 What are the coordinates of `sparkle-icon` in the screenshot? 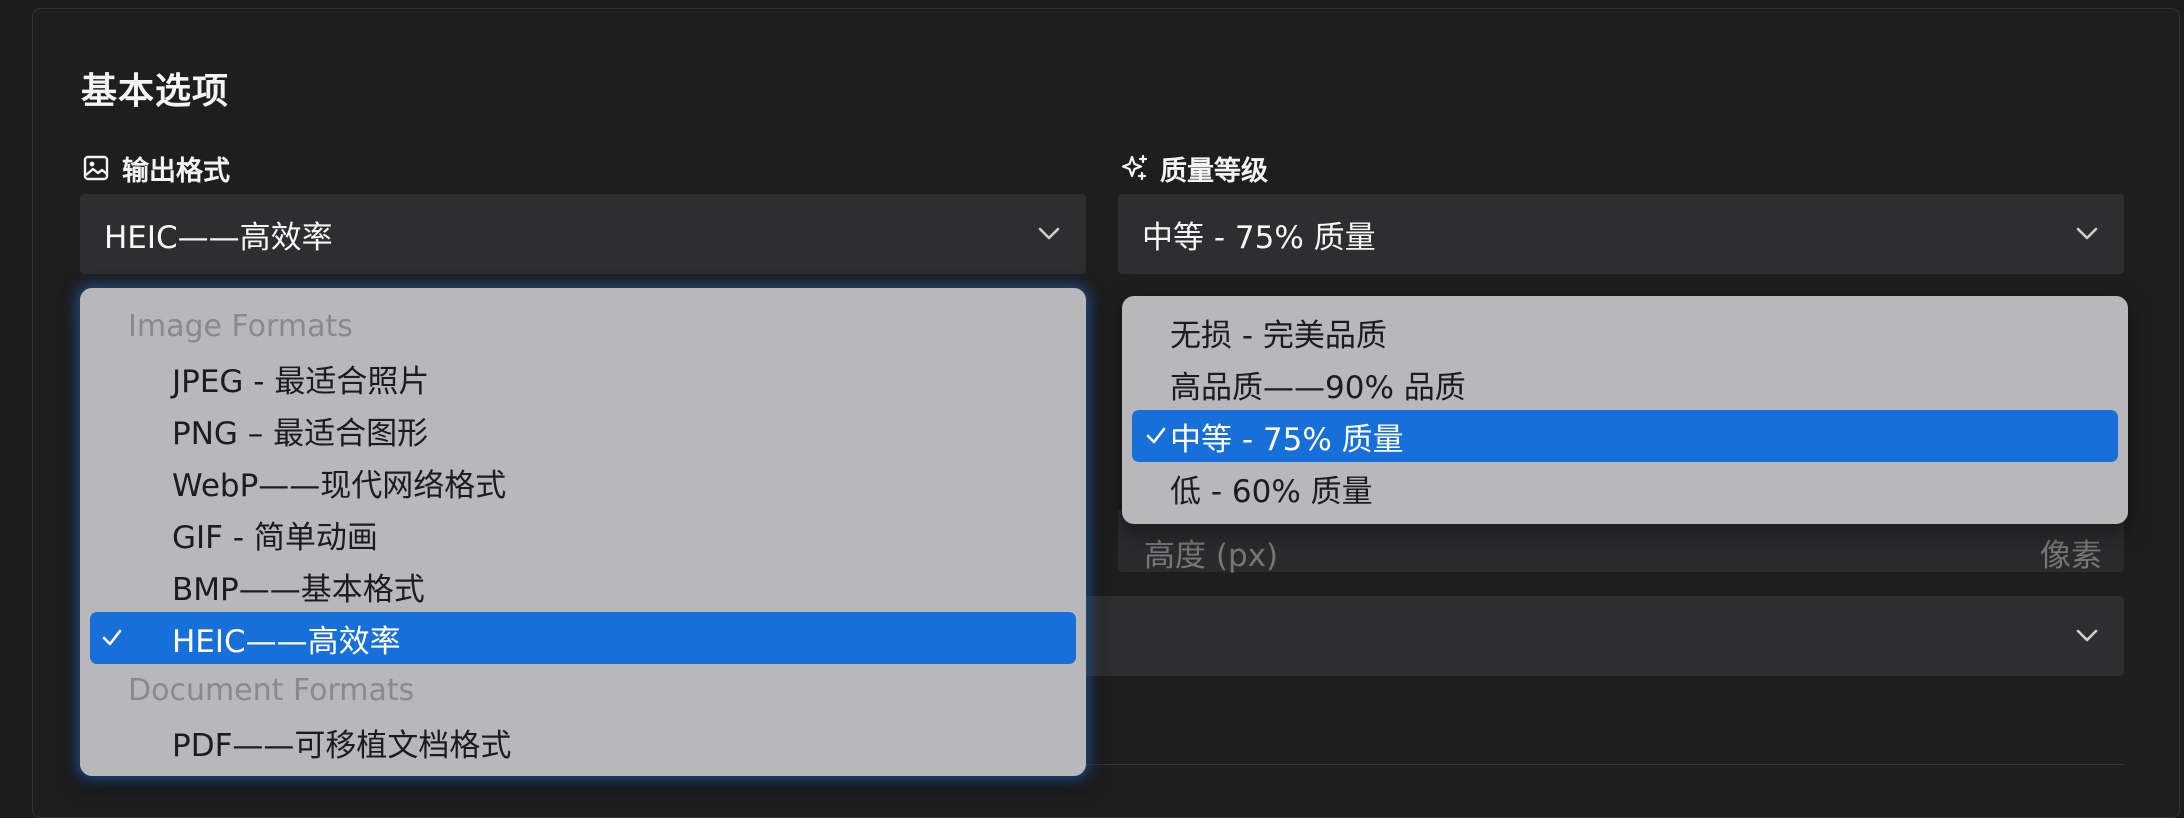 It's located at (1135, 168).